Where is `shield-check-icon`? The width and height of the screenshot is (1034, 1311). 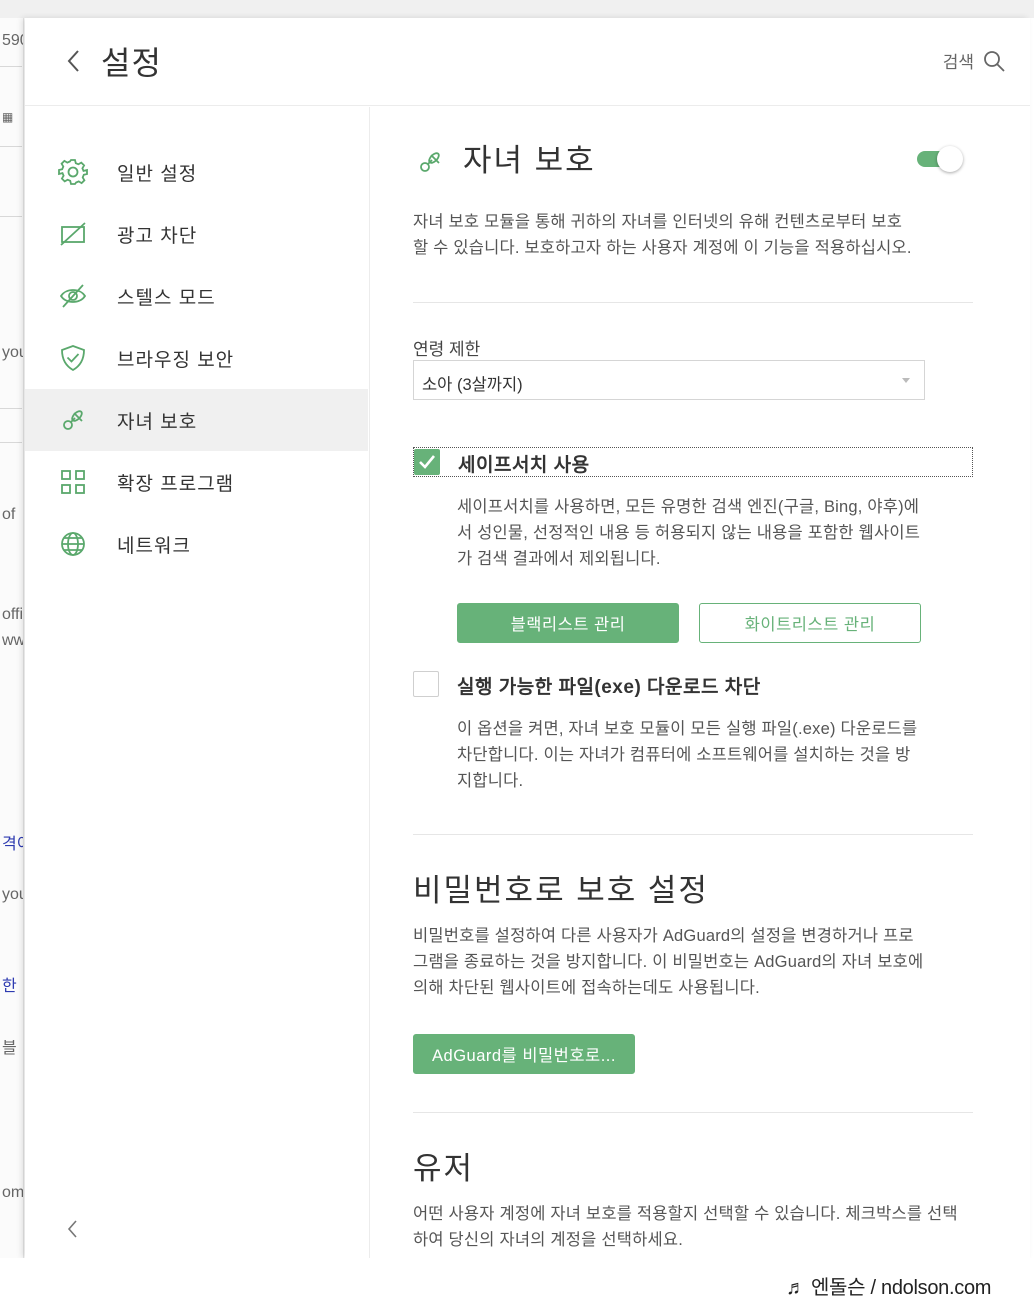
shield-check-icon is located at coordinates (73, 358).